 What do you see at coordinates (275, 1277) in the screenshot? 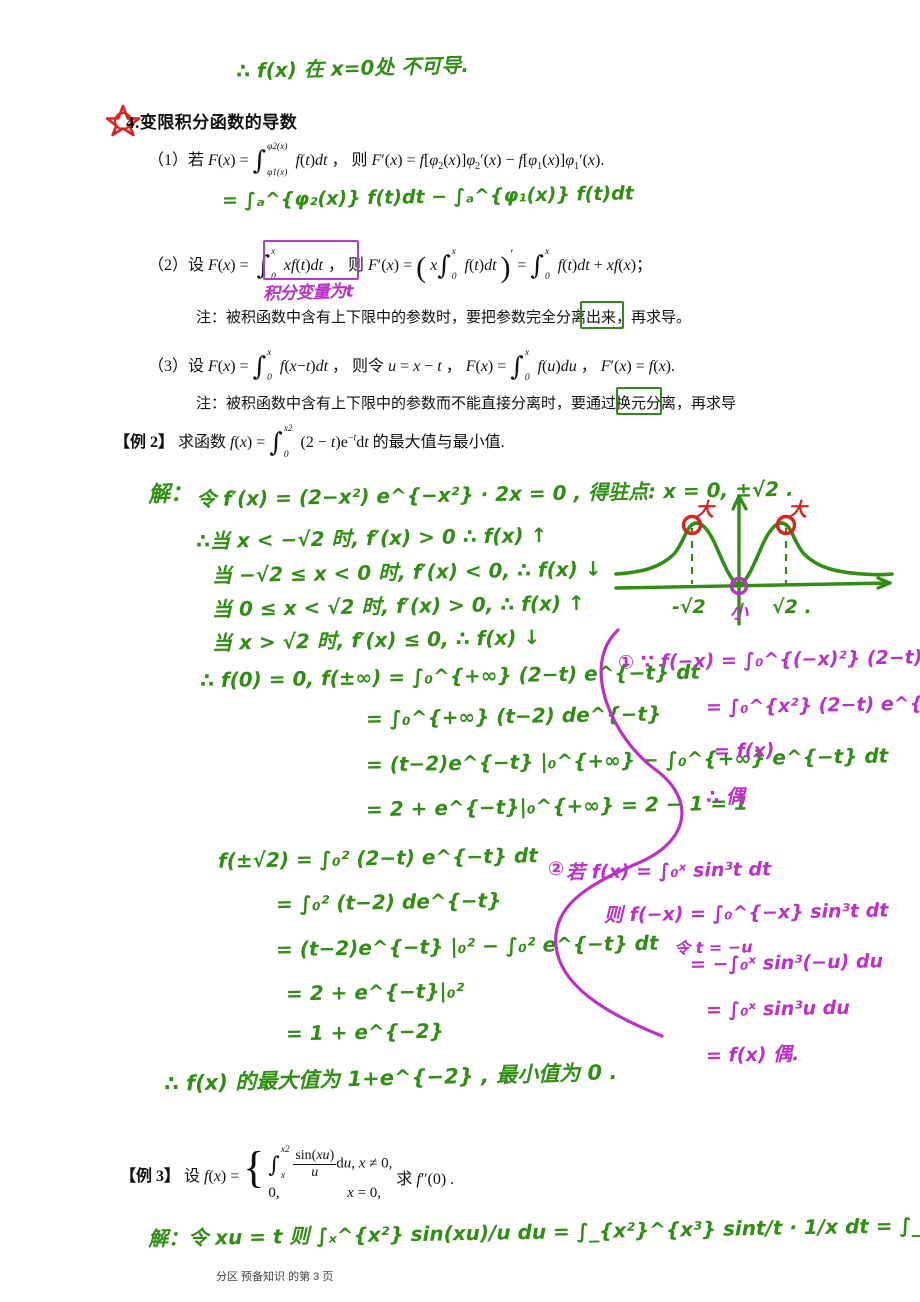
I see `page-footer: 分区 预备知识 的第 3 页` at bounding box center [275, 1277].